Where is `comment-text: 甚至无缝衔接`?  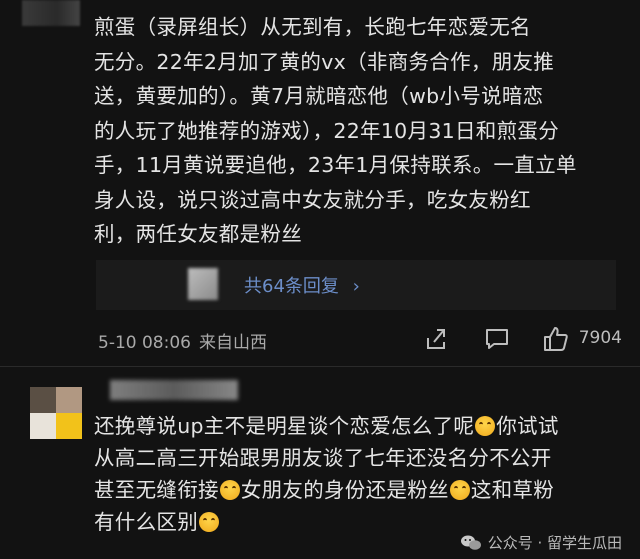 comment-text: 甚至无缝衔接 is located at coordinates (156, 490).